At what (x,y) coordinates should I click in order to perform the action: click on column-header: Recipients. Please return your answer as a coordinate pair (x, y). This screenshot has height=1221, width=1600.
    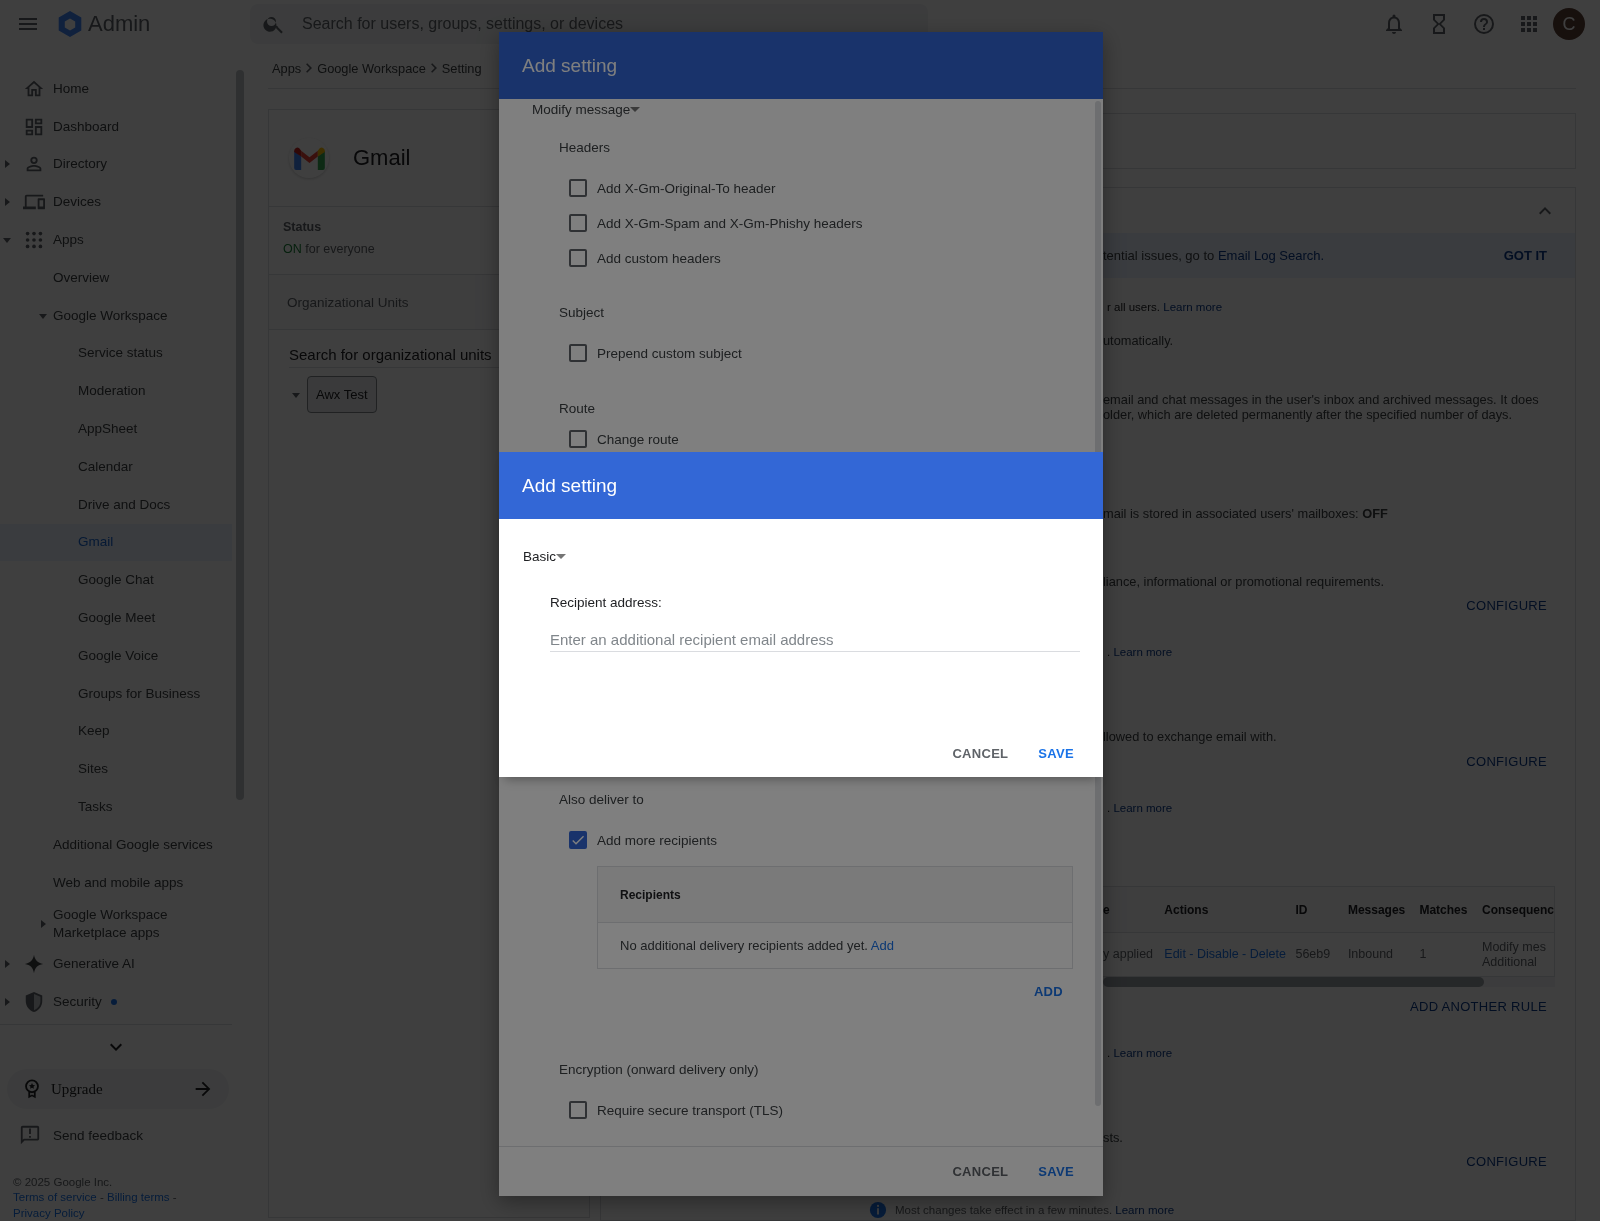
    Looking at the image, I should click on (650, 894).